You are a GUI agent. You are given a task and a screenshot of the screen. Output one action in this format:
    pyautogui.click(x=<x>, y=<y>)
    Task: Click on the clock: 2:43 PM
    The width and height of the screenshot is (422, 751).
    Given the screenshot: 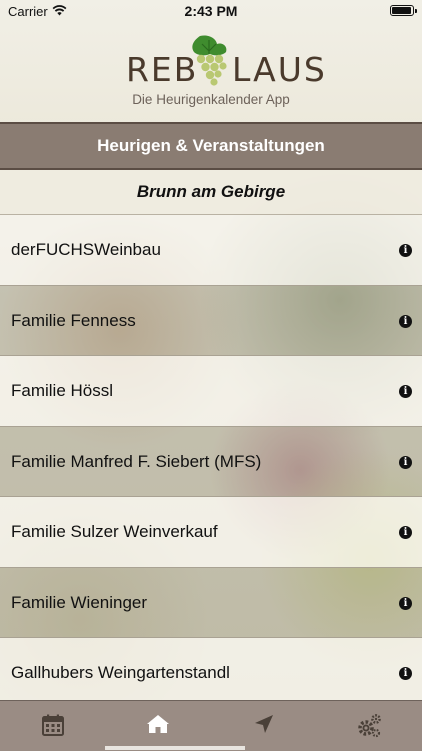 What is the action you would take?
    pyautogui.click(x=211, y=11)
    